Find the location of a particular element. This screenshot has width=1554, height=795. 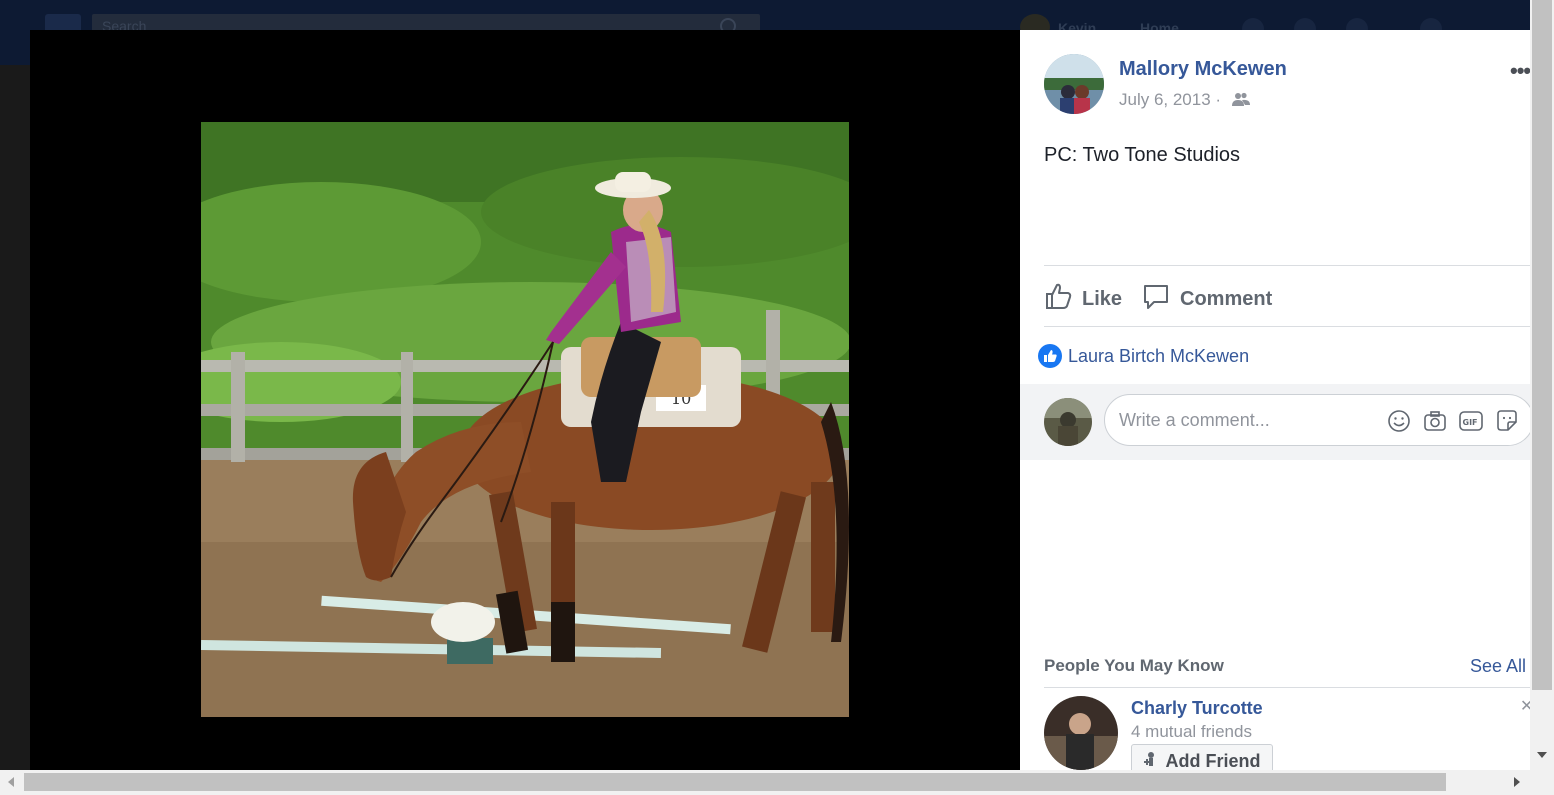

pymk-name-link: Charly Turcotte is located at coordinates (1197, 708).